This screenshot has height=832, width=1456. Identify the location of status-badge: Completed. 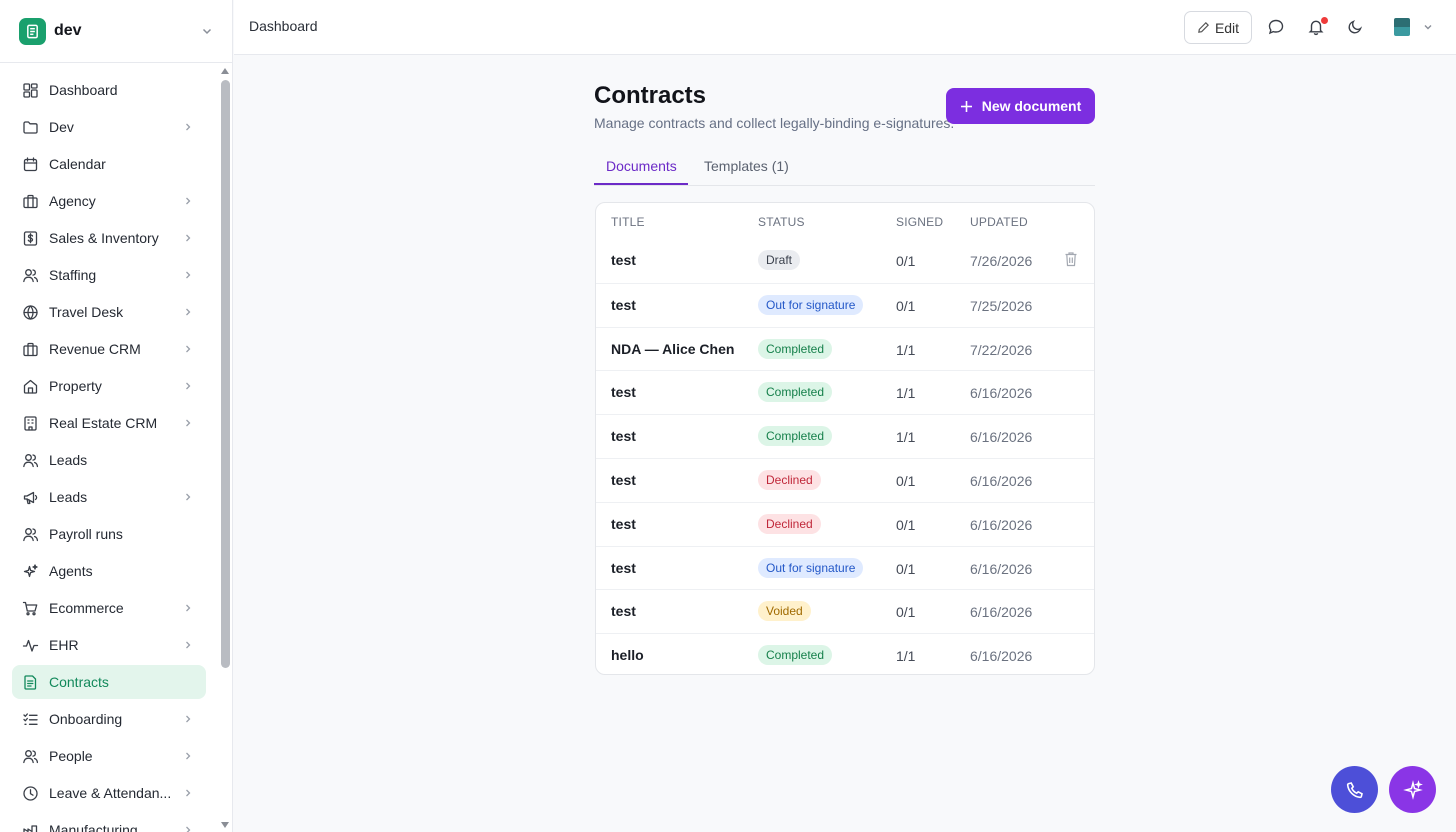
(795, 392).